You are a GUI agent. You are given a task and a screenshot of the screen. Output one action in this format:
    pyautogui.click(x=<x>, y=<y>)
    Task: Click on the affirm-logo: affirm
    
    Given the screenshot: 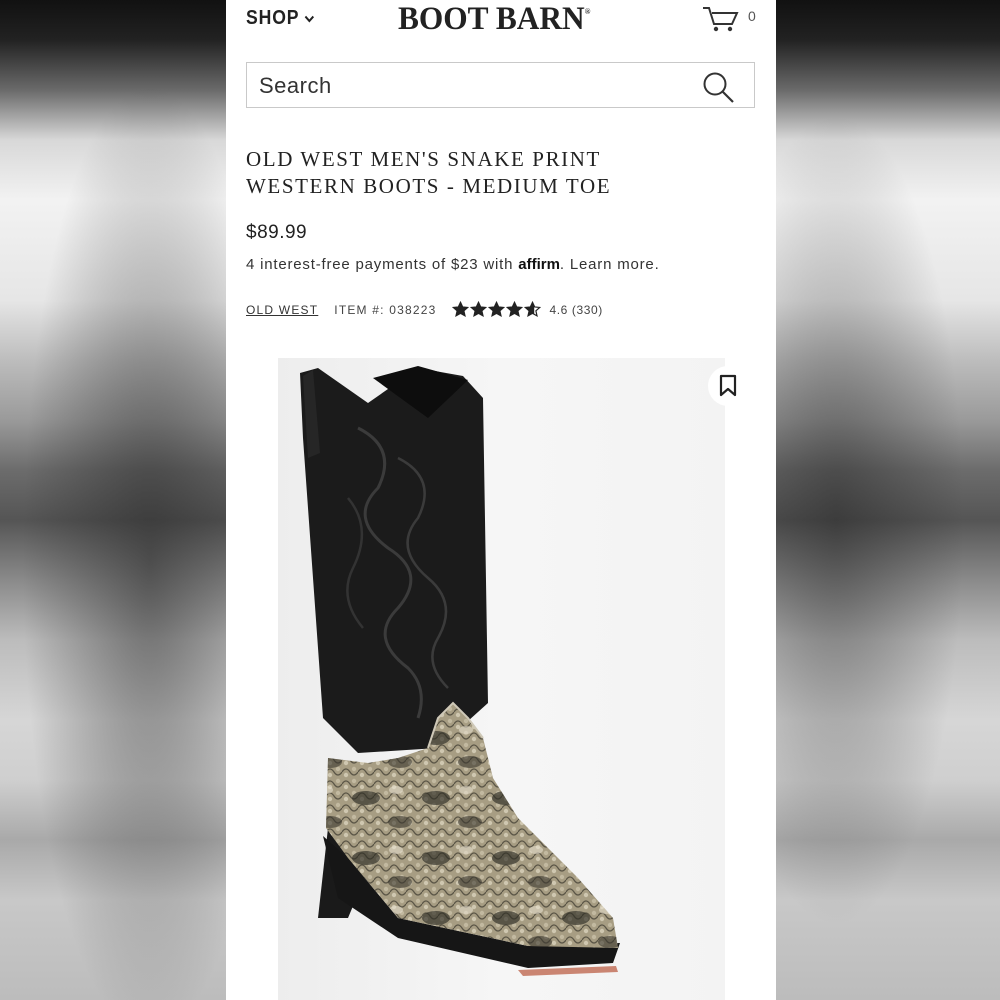 What is the action you would take?
    pyautogui.click(x=539, y=264)
    